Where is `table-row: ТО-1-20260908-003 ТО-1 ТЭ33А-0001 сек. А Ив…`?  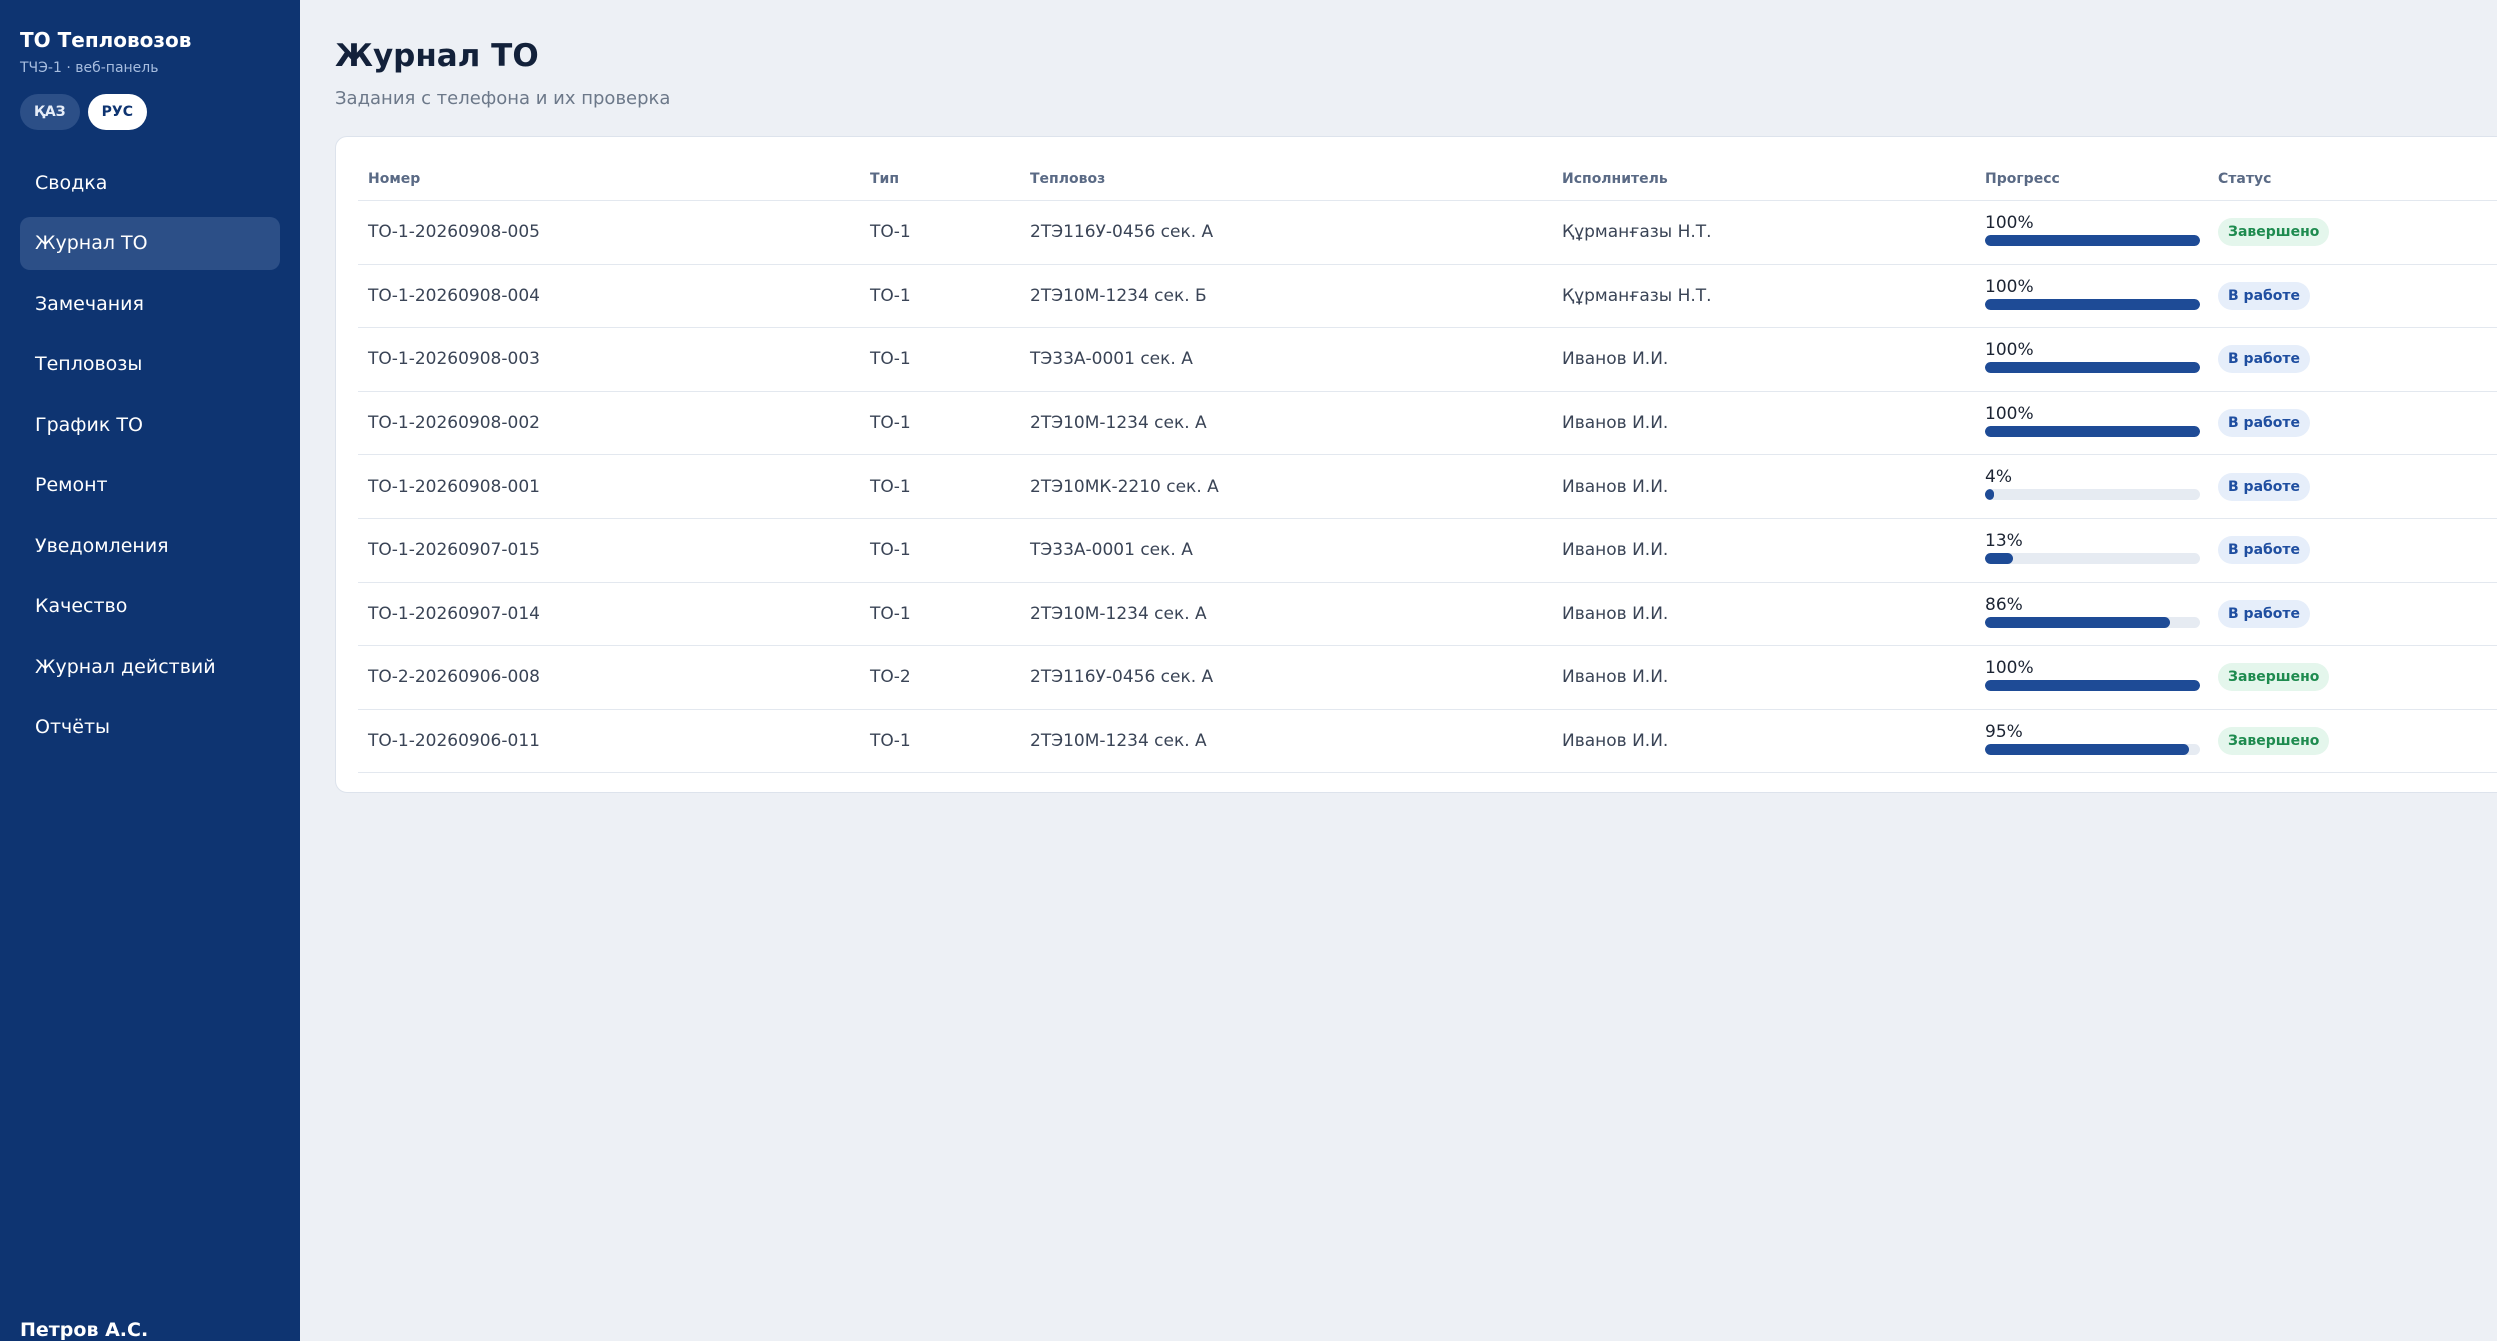 table-row: ТО-1-20260908-003 ТО-1 ТЭ33А-0001 сек. А Ив… is located at coordinates (1427, 360).